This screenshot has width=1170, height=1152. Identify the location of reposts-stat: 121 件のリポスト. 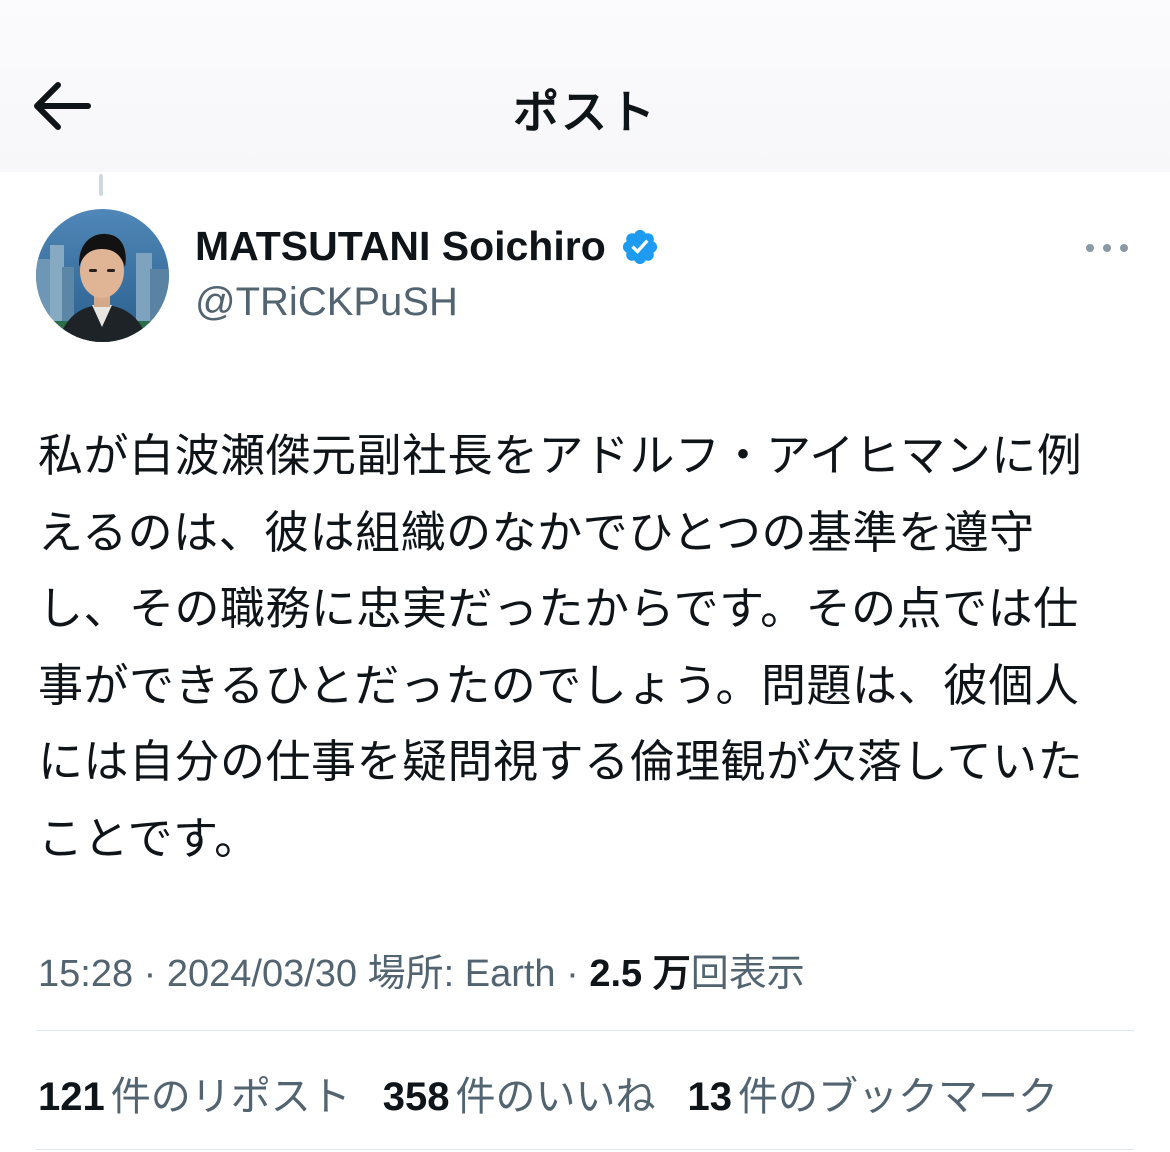
(194, 1093).